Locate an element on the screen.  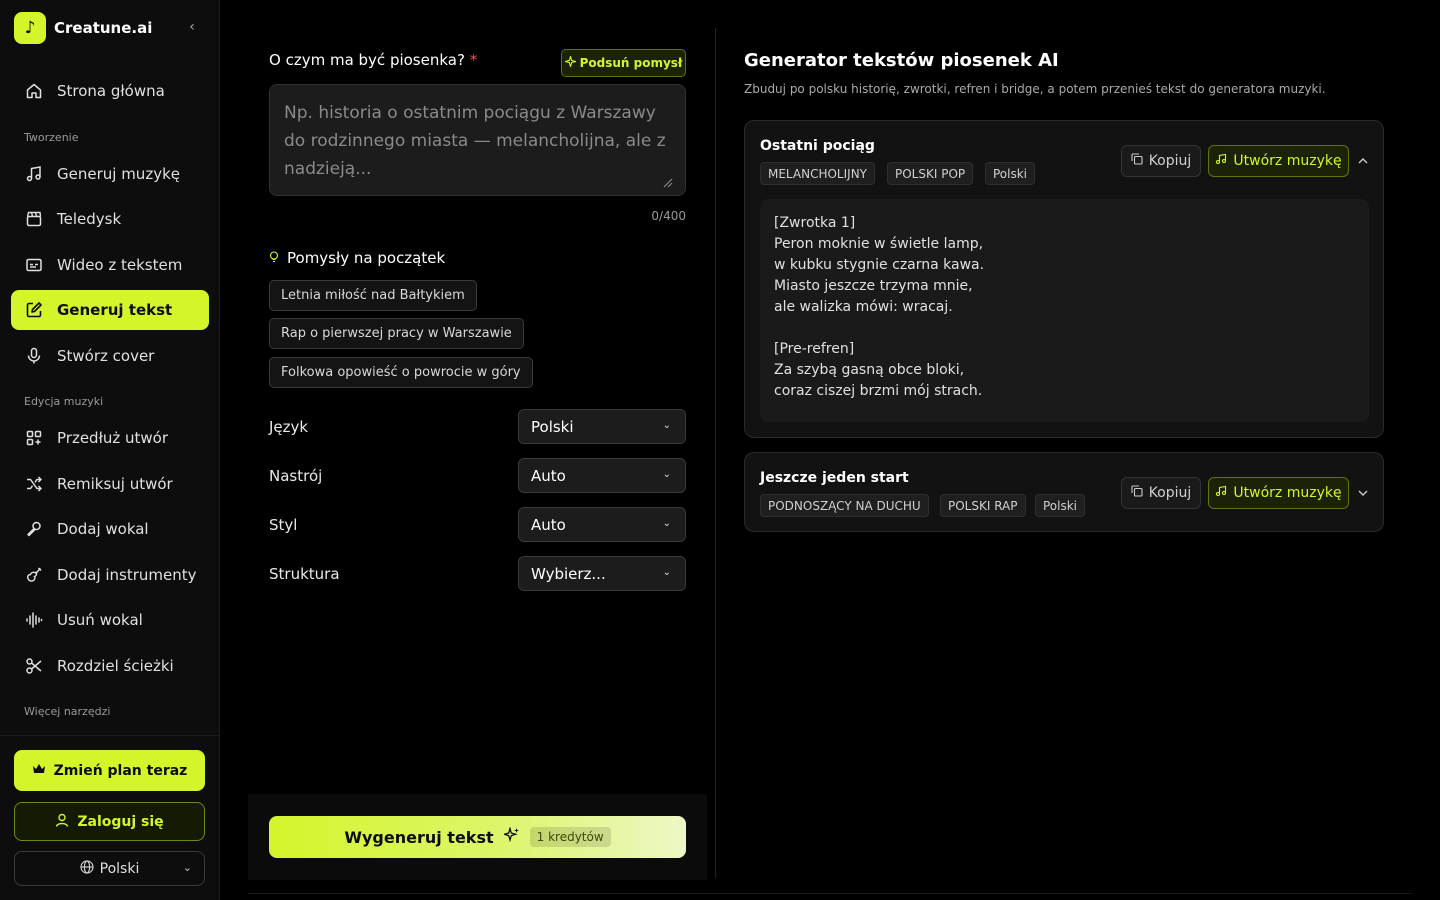
sidebar-item-music-video: Teledysk is located at coordinates (110, 219).